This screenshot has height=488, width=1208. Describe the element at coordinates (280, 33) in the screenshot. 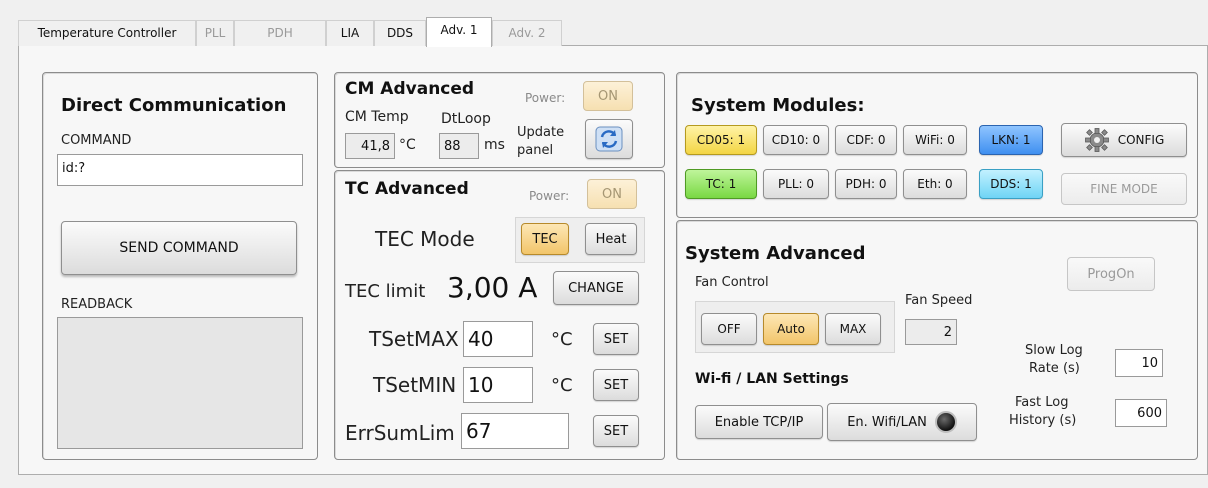

I see `tab-pdh: PDH` at that location.